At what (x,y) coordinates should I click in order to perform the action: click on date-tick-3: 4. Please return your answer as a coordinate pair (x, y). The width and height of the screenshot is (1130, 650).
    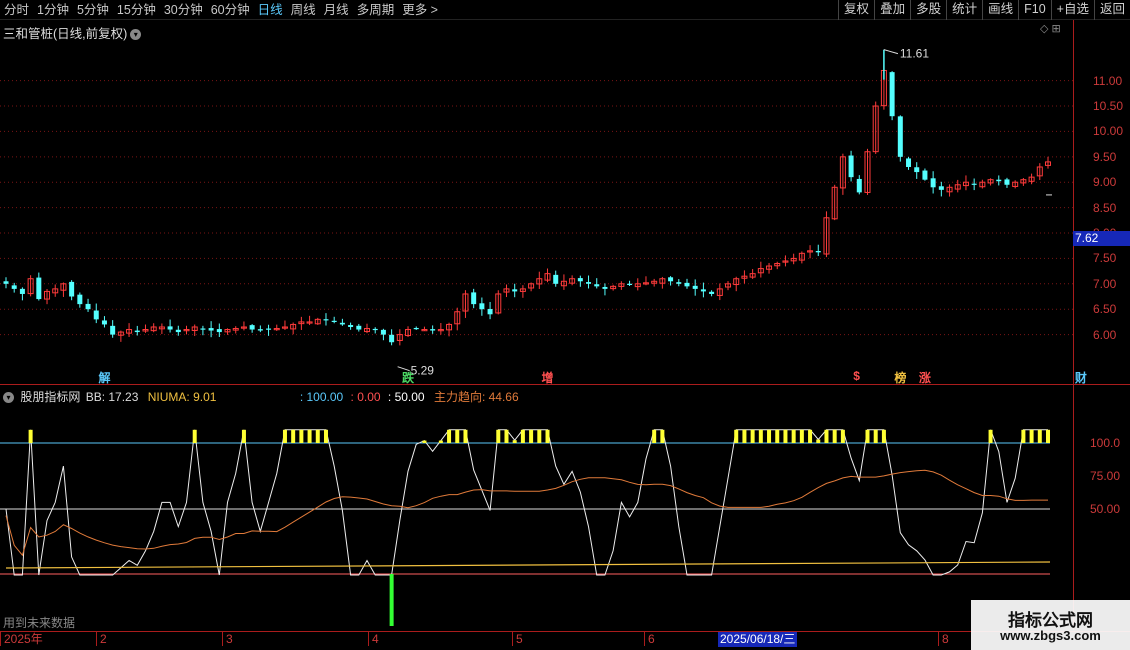
    Looking at the image, I should click on (373, 639).